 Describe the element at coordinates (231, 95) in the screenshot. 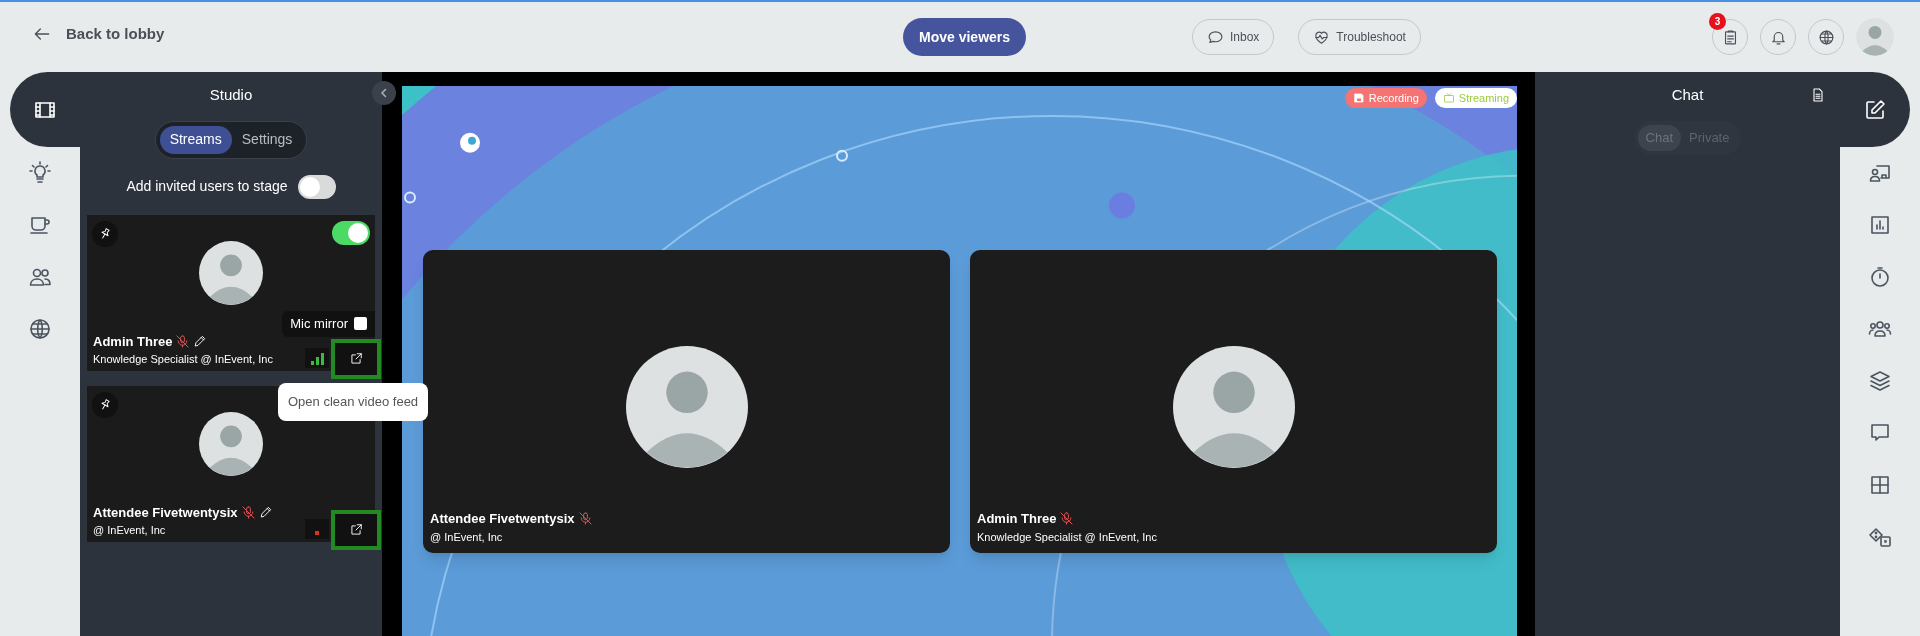

I see `panel-title: Studio` at that location.